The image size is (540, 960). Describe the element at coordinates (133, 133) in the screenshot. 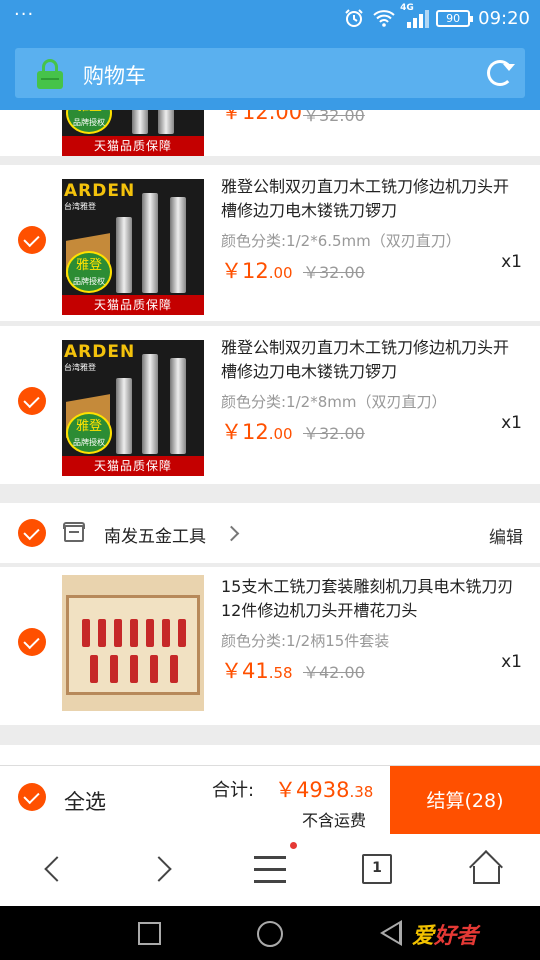

I see `product-thumbnail: 雅登品牌授权 天猫品质保障` at that location.